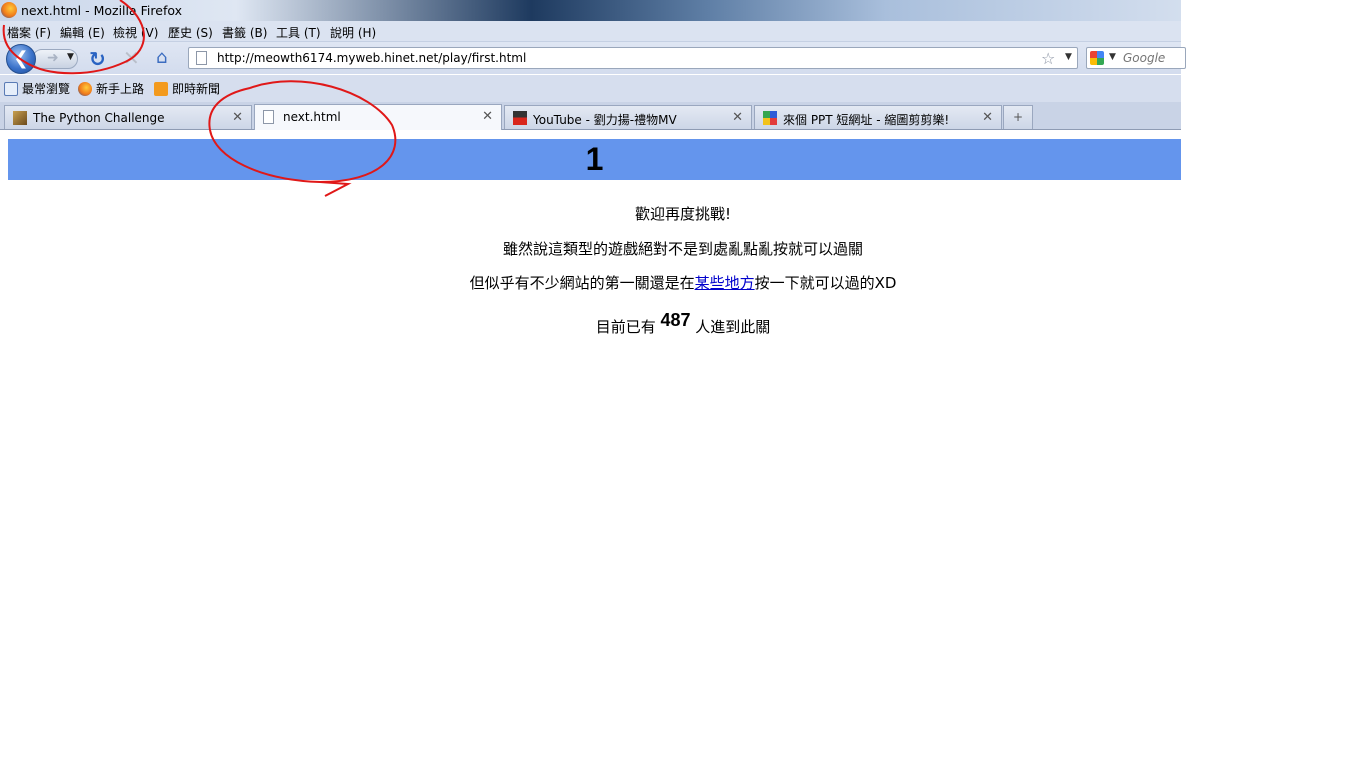  I want to click on site-page-icon, so click(201, 58).